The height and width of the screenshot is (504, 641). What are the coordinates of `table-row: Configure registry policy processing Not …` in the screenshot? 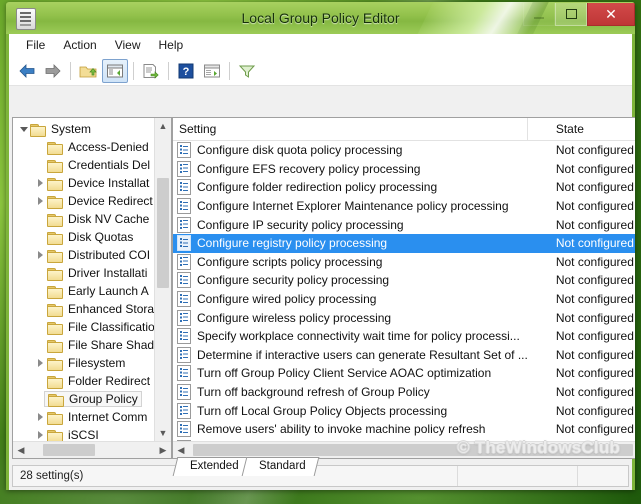 It's located at (404, 243).